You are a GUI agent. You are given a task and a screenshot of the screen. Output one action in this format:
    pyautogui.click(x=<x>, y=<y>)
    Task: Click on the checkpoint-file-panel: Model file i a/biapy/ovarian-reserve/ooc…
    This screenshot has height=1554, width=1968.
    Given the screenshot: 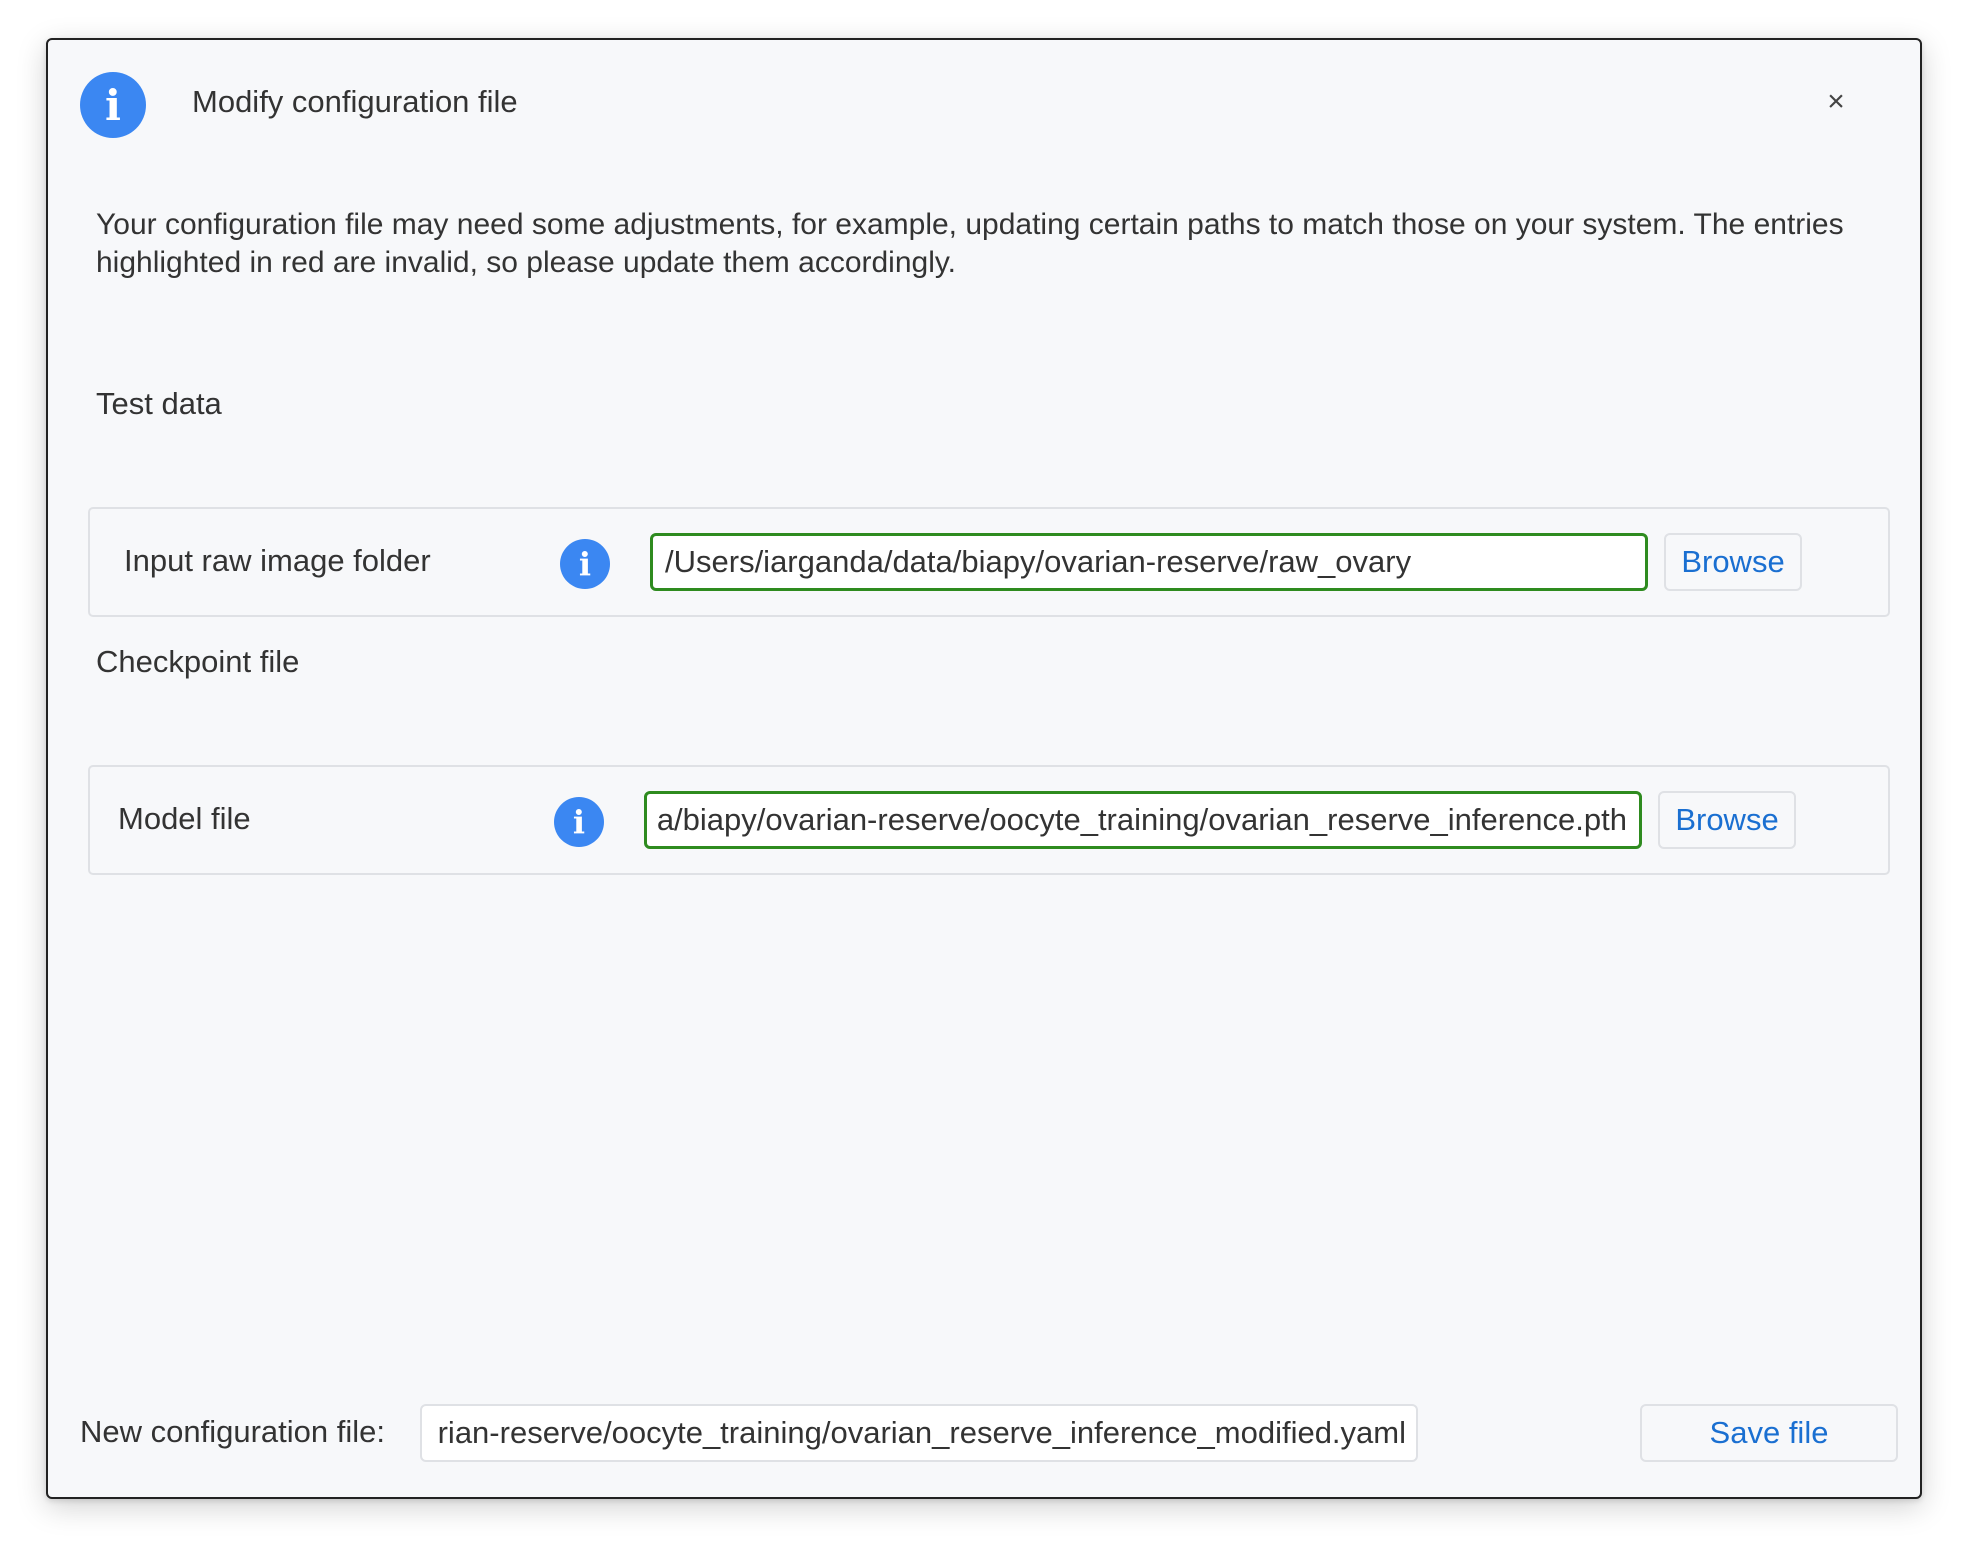 What is the action you would take?
    pyautogui.click(x=989, y=820)
    